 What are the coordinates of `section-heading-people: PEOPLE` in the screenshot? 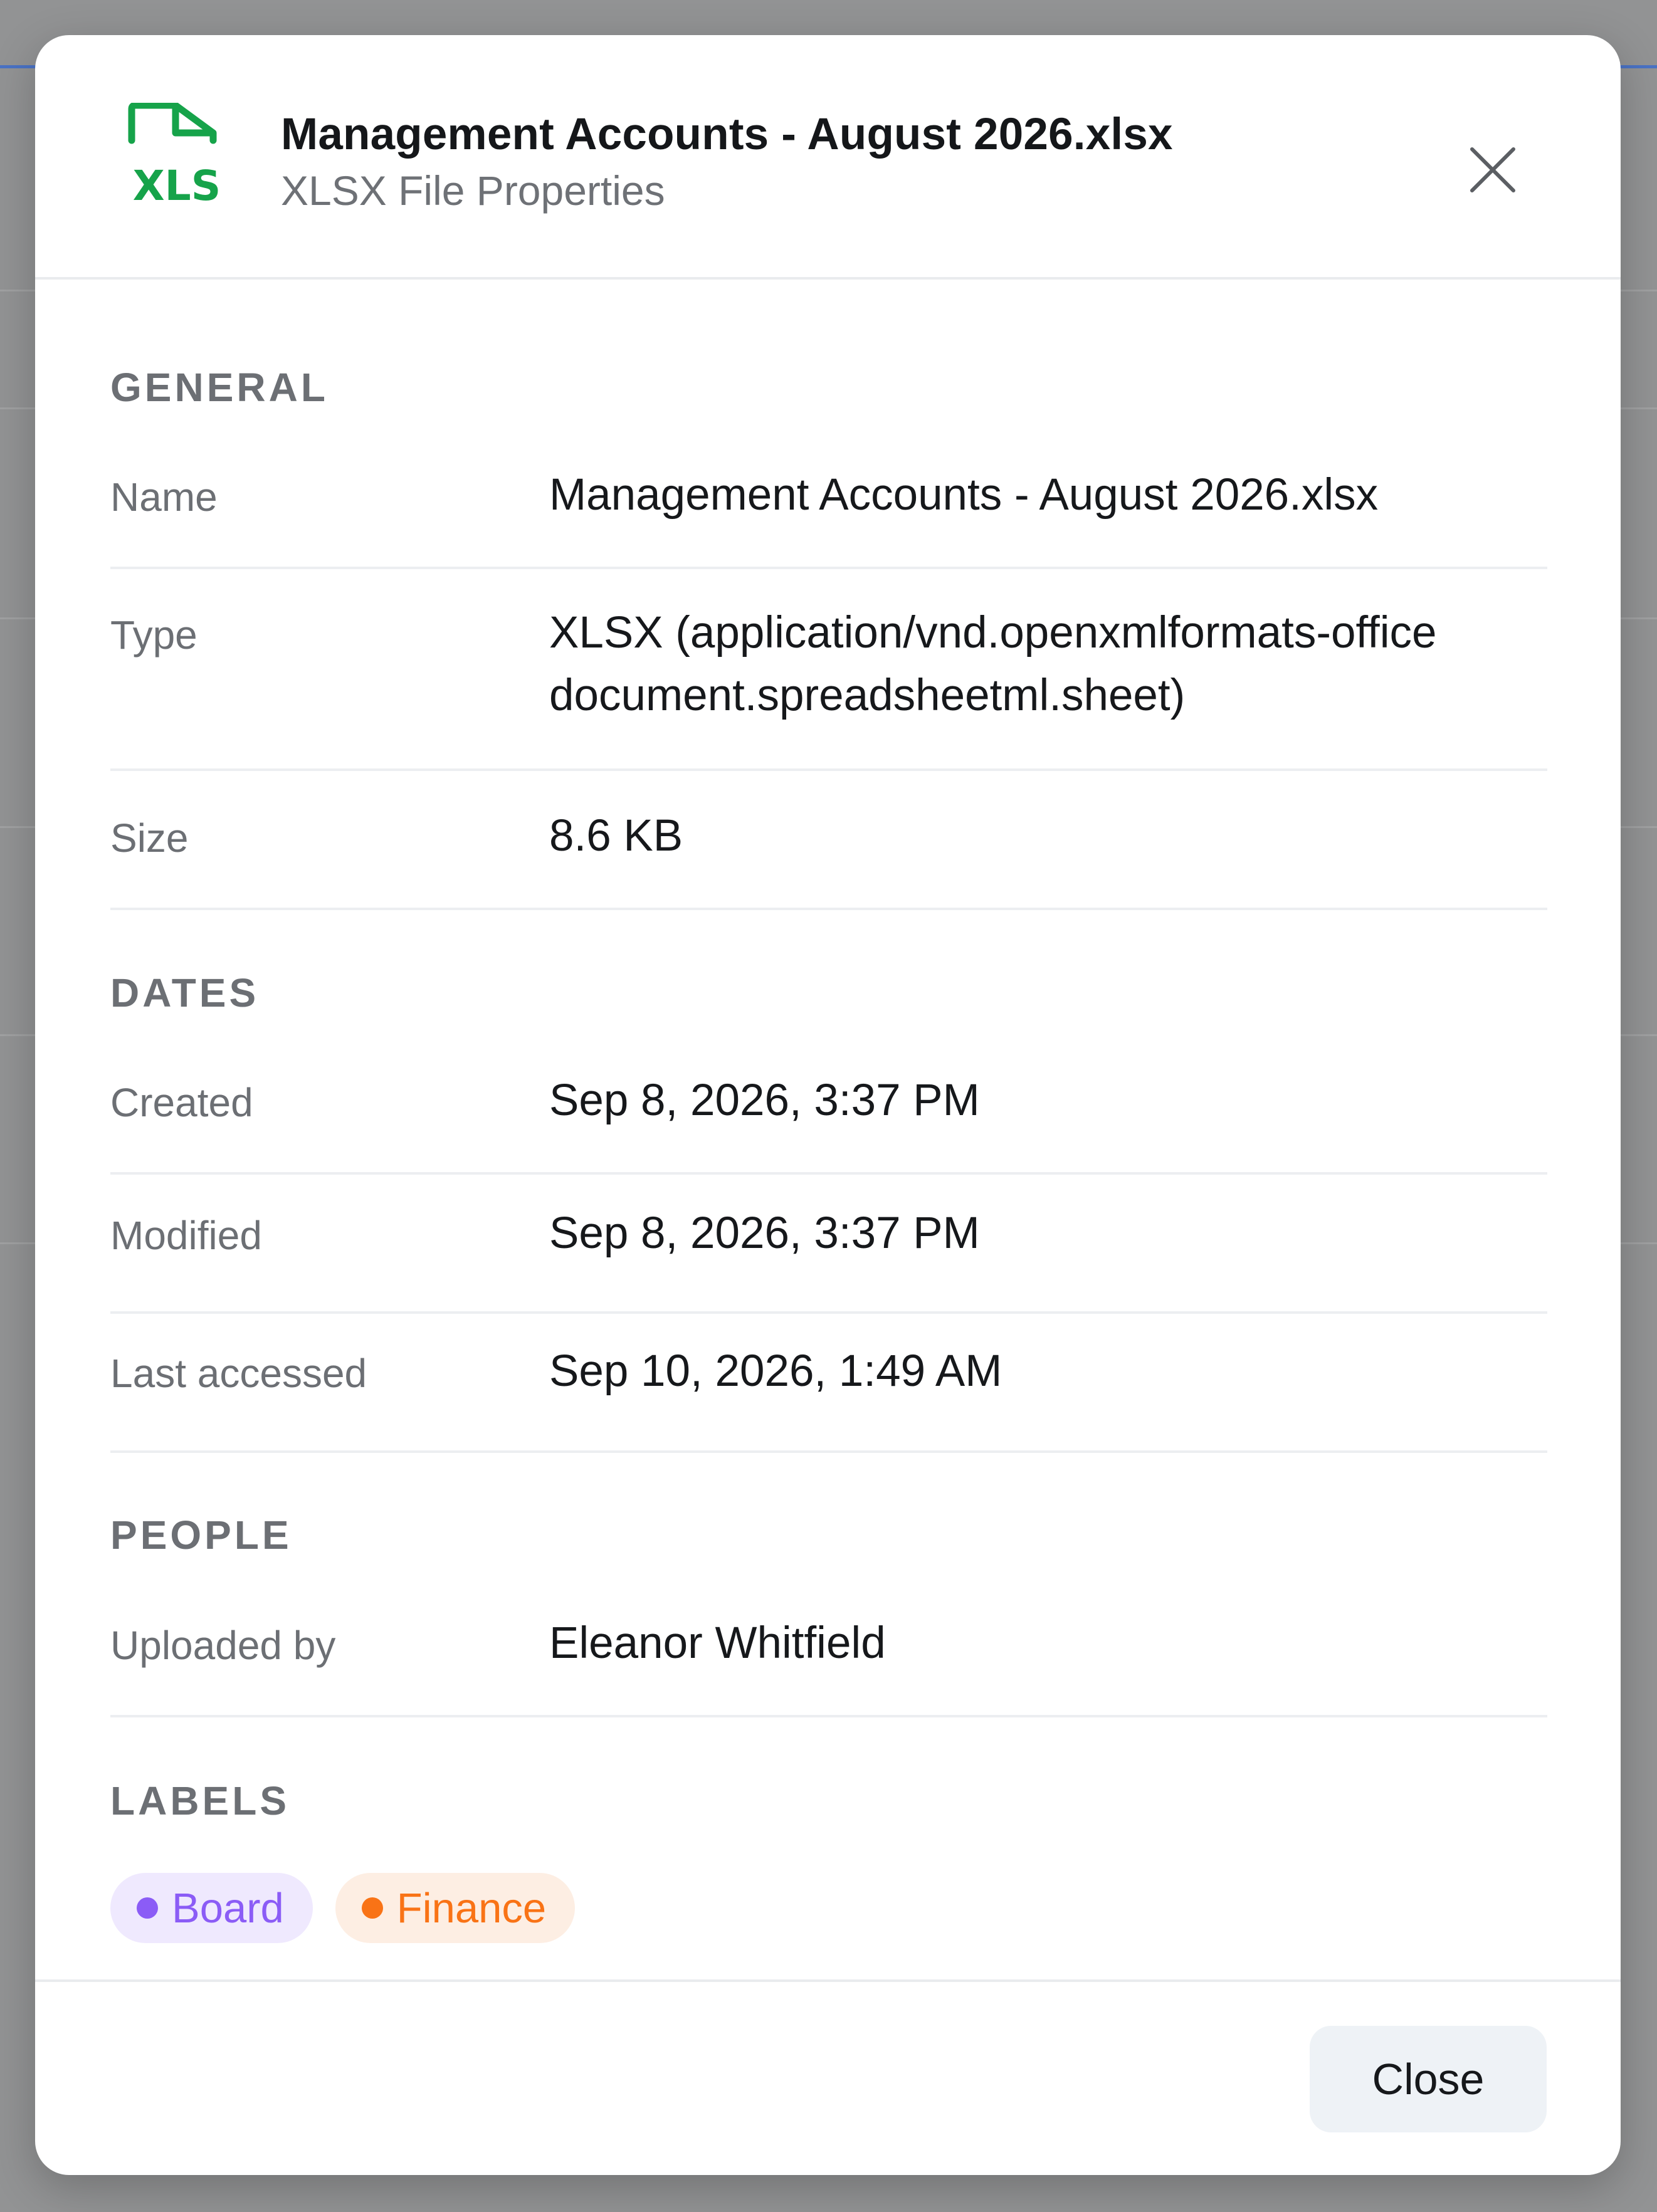 It's located at (201, 1535).